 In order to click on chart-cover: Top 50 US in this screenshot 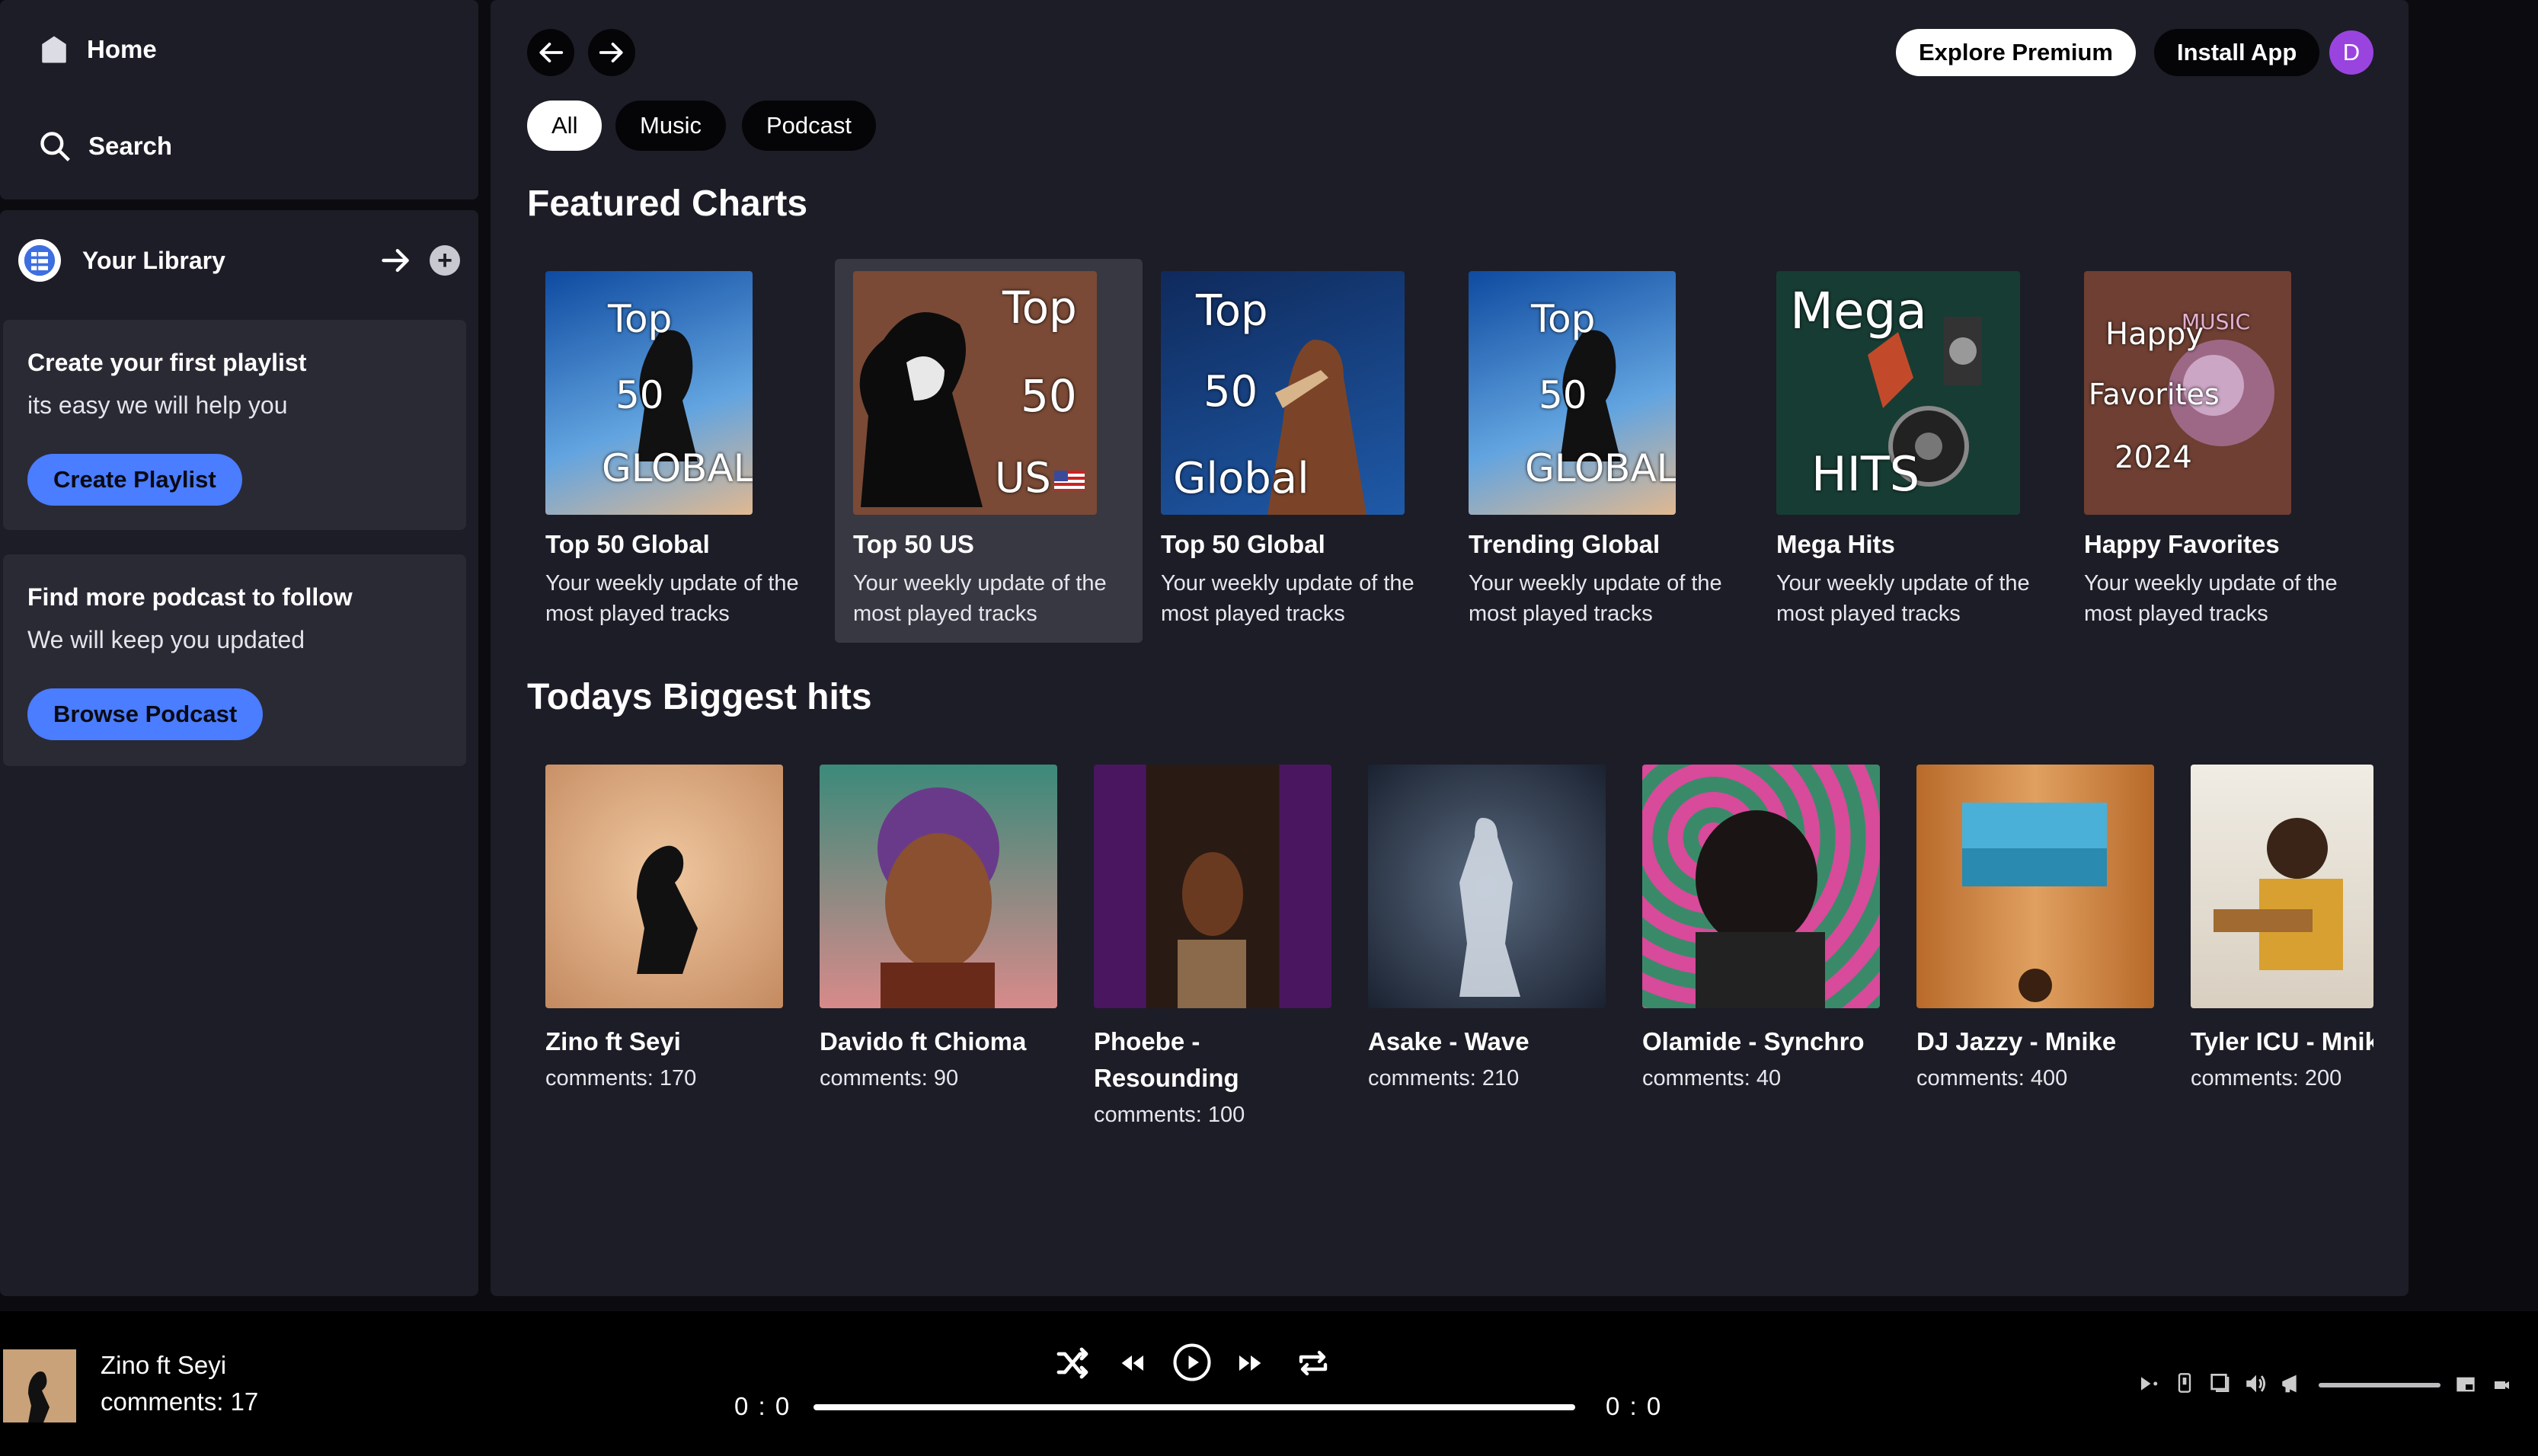, I will do `click(975, 393)`.